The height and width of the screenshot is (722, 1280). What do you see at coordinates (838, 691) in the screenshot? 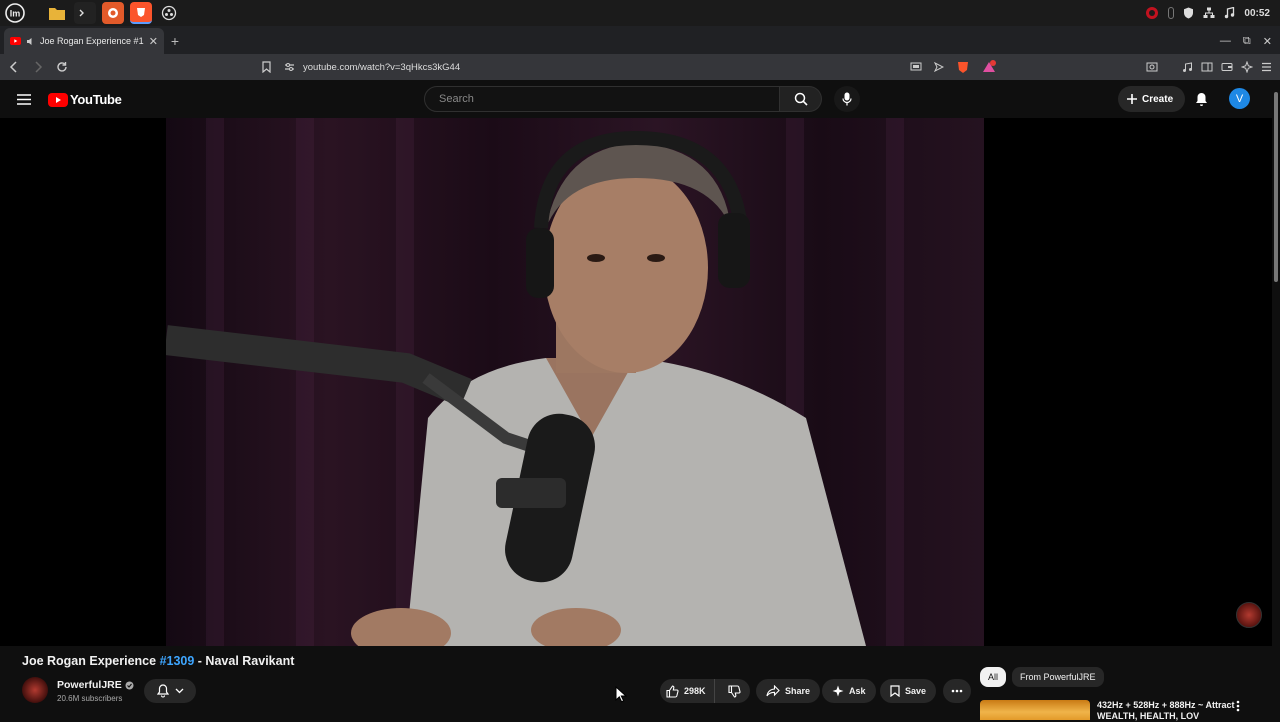
I see `sparkle-icon` at bounding box center [838, 691].